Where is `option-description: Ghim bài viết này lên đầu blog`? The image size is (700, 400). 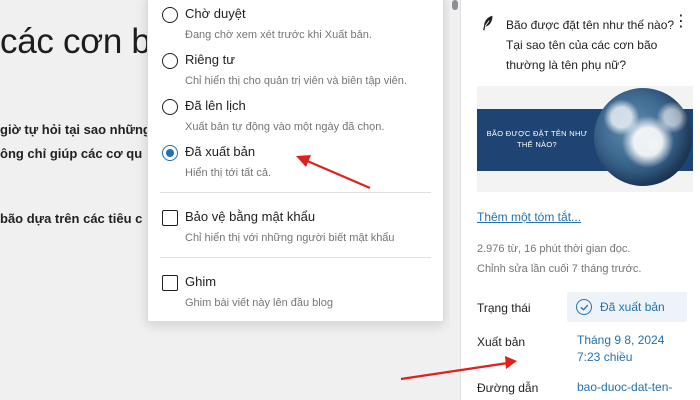
option-description: Ghim bài viết này lên đầu blog is located at coordinates (259, 303).